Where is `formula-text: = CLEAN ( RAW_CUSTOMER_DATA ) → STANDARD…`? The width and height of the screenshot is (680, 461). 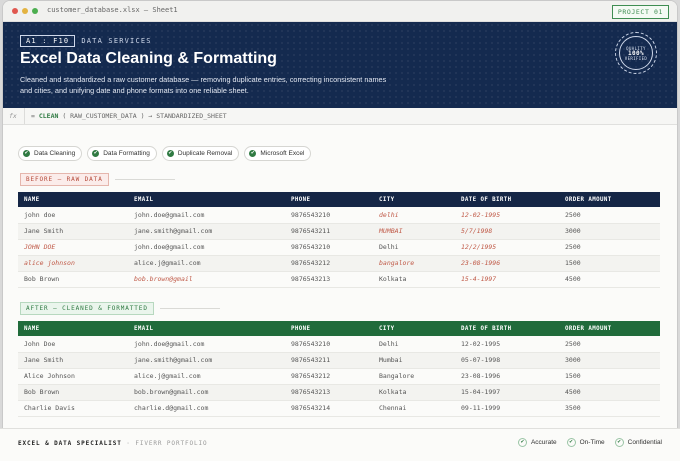 formula-text: = CLEAN ( RAW_CUSTOMER_DATA ) → STANDARD… is located at coordinates (129, 116).